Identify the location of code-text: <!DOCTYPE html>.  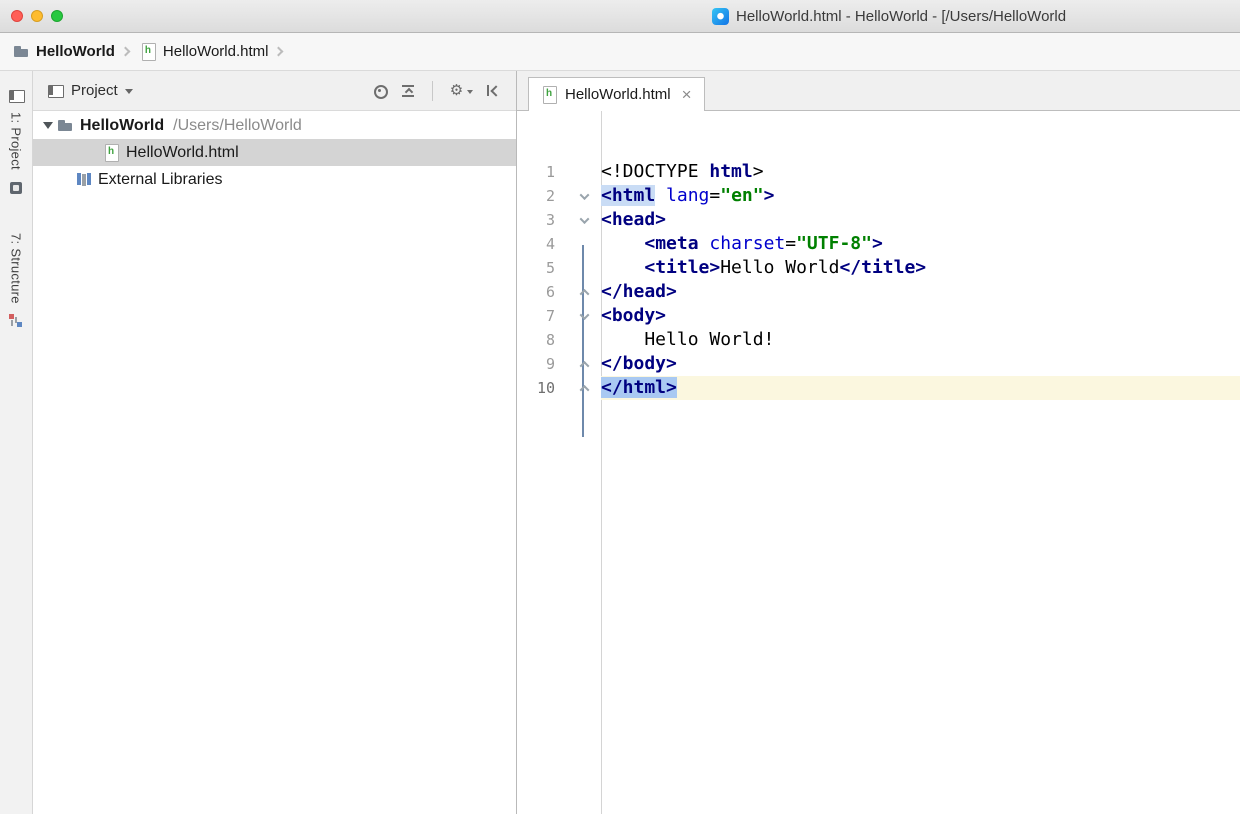
(920, 172).